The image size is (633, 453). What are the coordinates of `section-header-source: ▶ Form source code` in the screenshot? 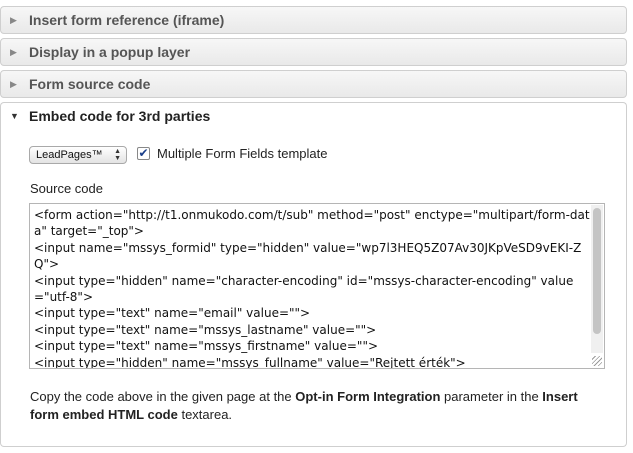 It's located at (313, 84).